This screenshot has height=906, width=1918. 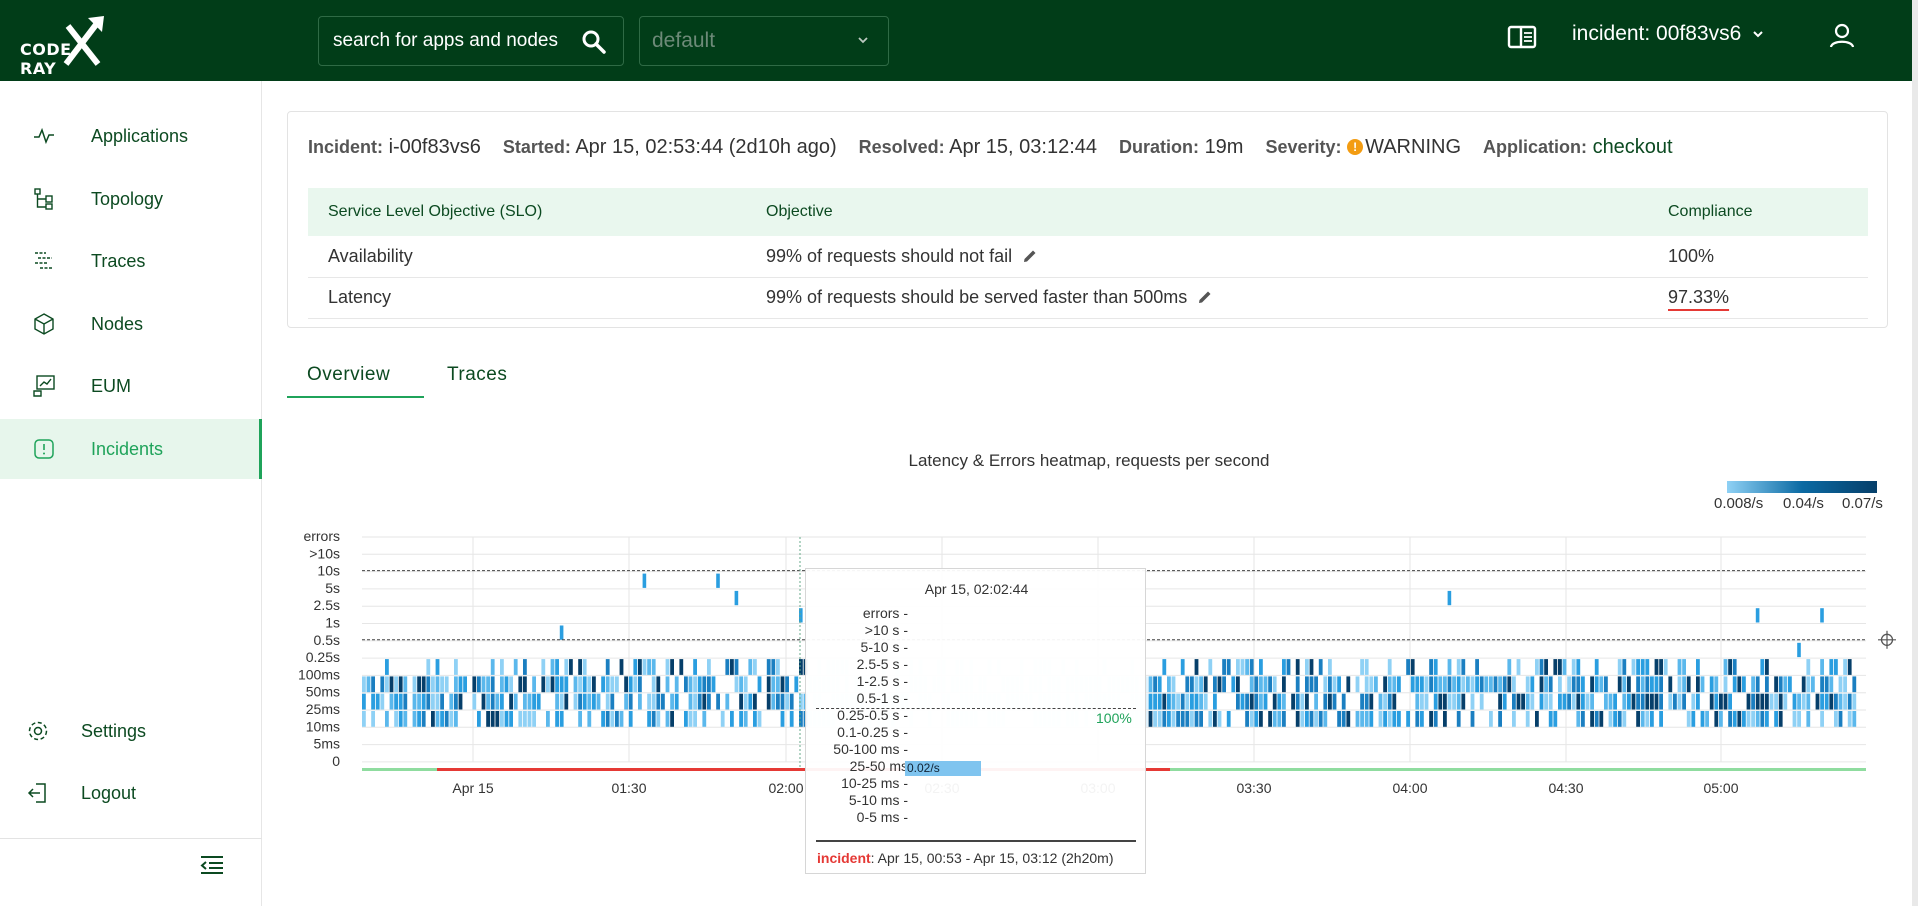 What do you see at coordinates (1522, 37) in the screenshot?
I see `book-open-icon` at bounding box center [1522, 37].